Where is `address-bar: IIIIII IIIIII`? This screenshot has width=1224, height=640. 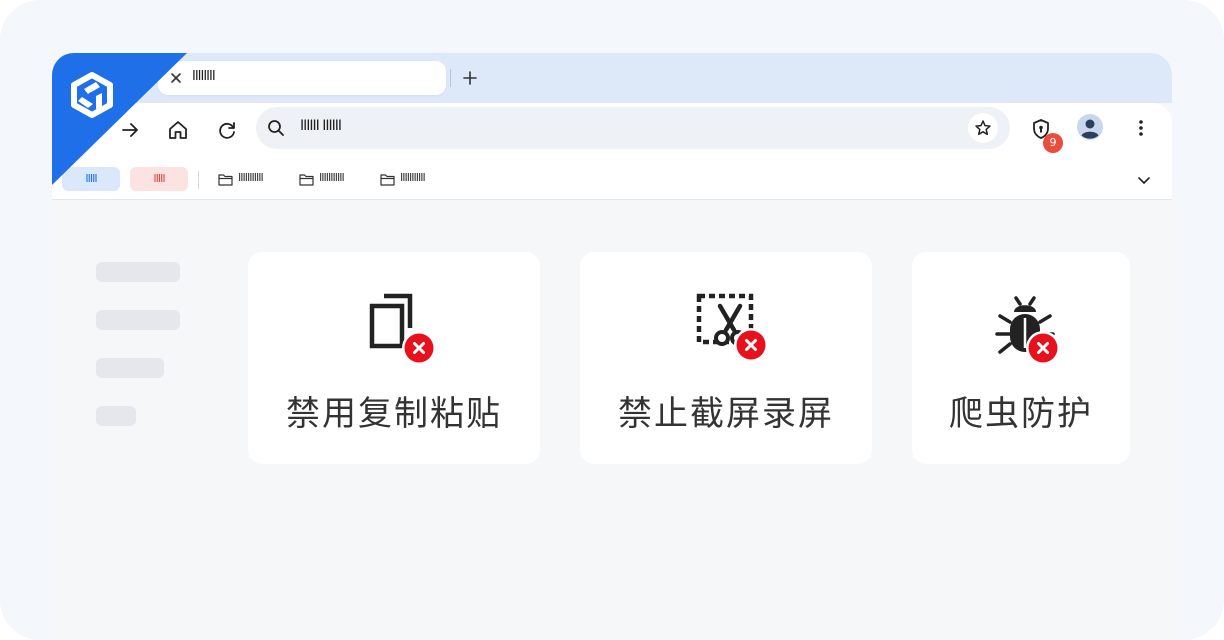 address-bar: IIIIII IIIIII is located at coordinates (633, 128).